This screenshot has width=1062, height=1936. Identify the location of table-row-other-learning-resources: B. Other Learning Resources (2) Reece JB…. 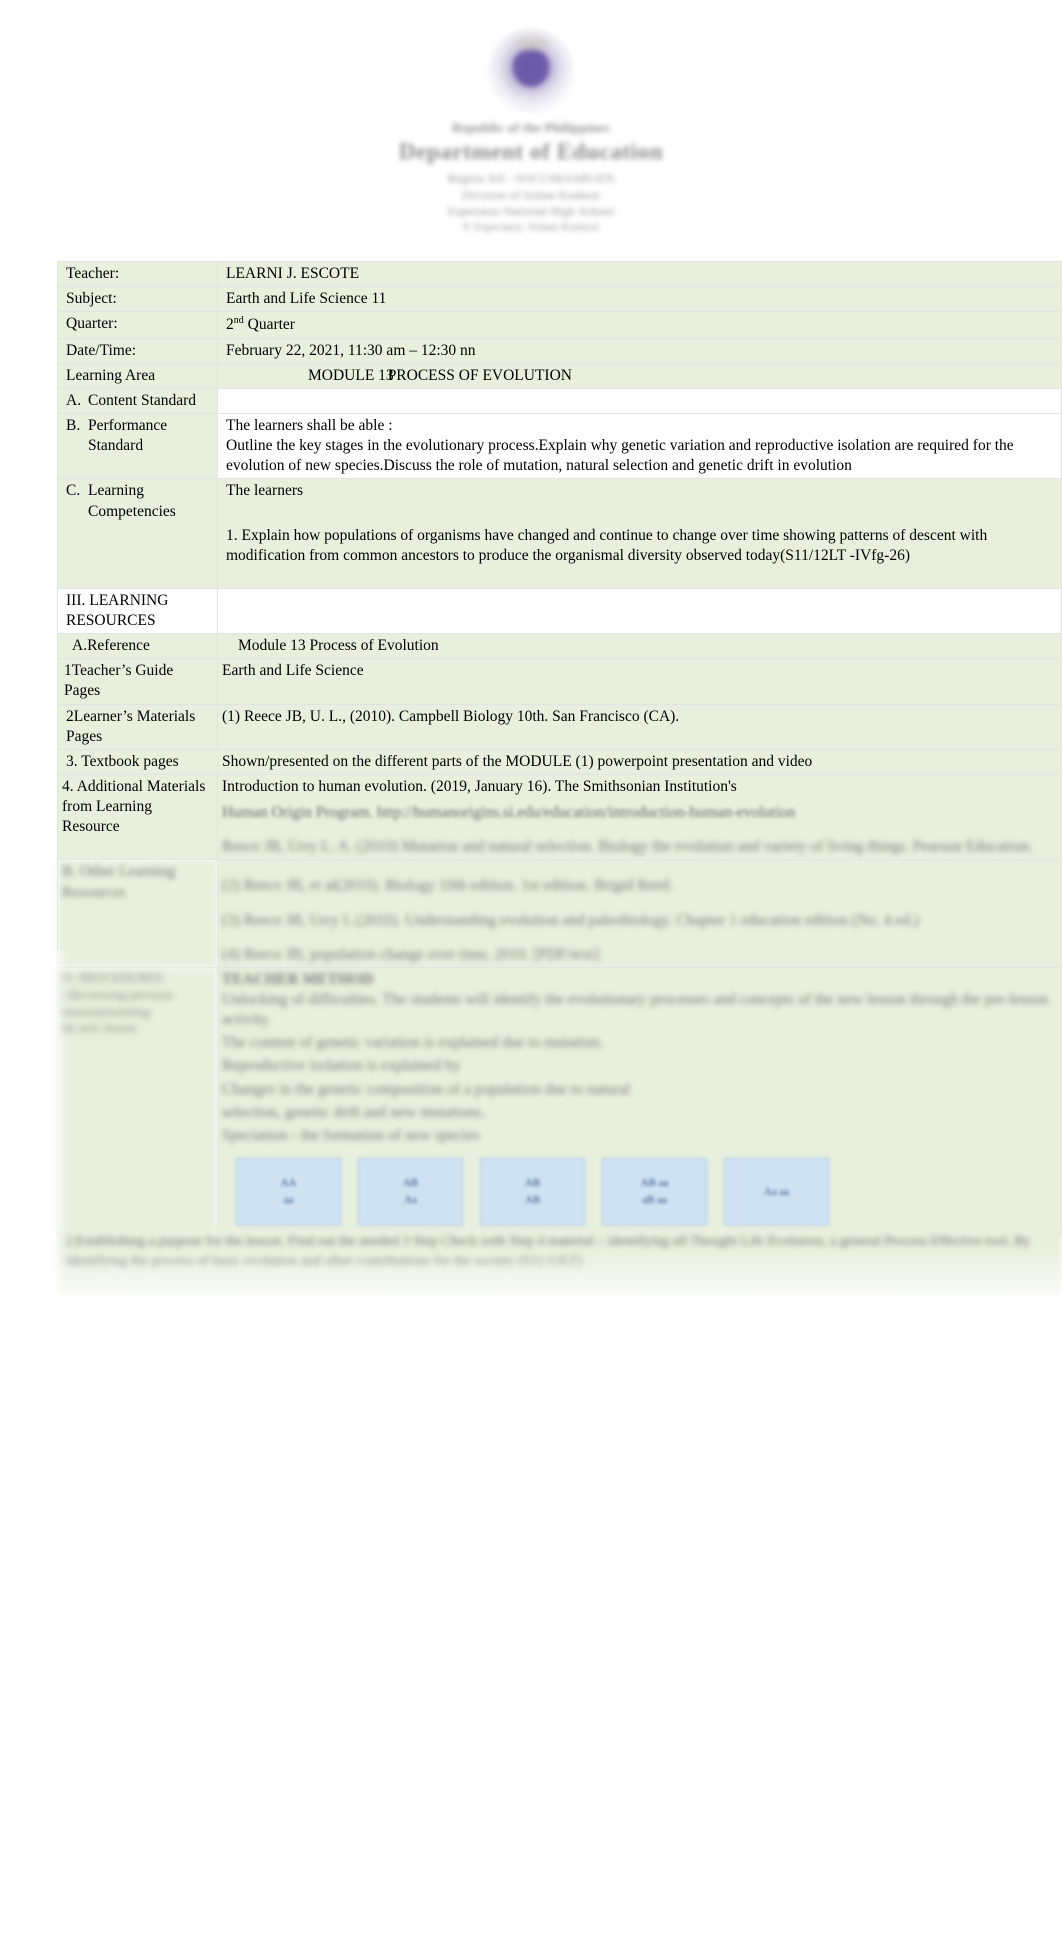
(559, 913).